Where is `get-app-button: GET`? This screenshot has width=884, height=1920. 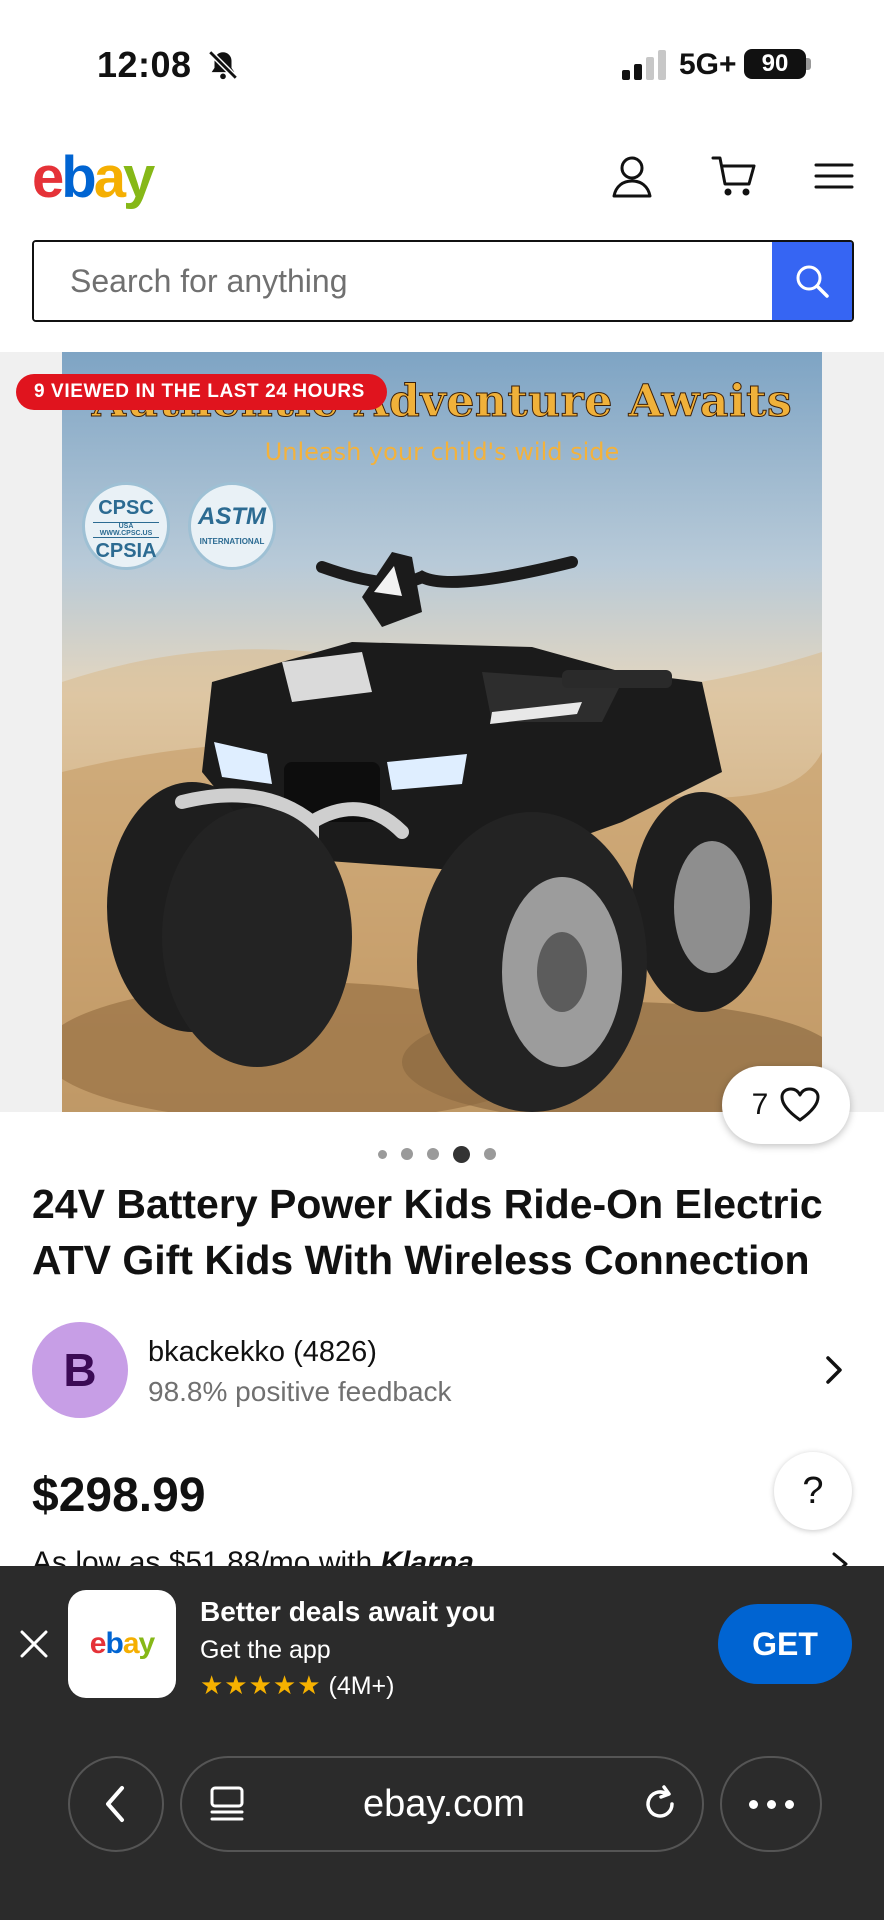
get-app-button: GET is located at coordinates (785, 1644).